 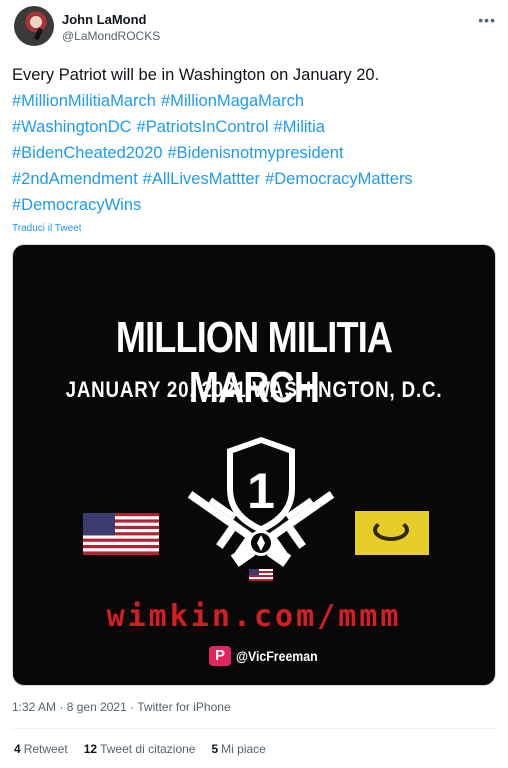 What do you see at coordinates (255, 205) in the screenshot?
I see `hashtag-line: #DemocracyWins` at bounding box center [255, 205].